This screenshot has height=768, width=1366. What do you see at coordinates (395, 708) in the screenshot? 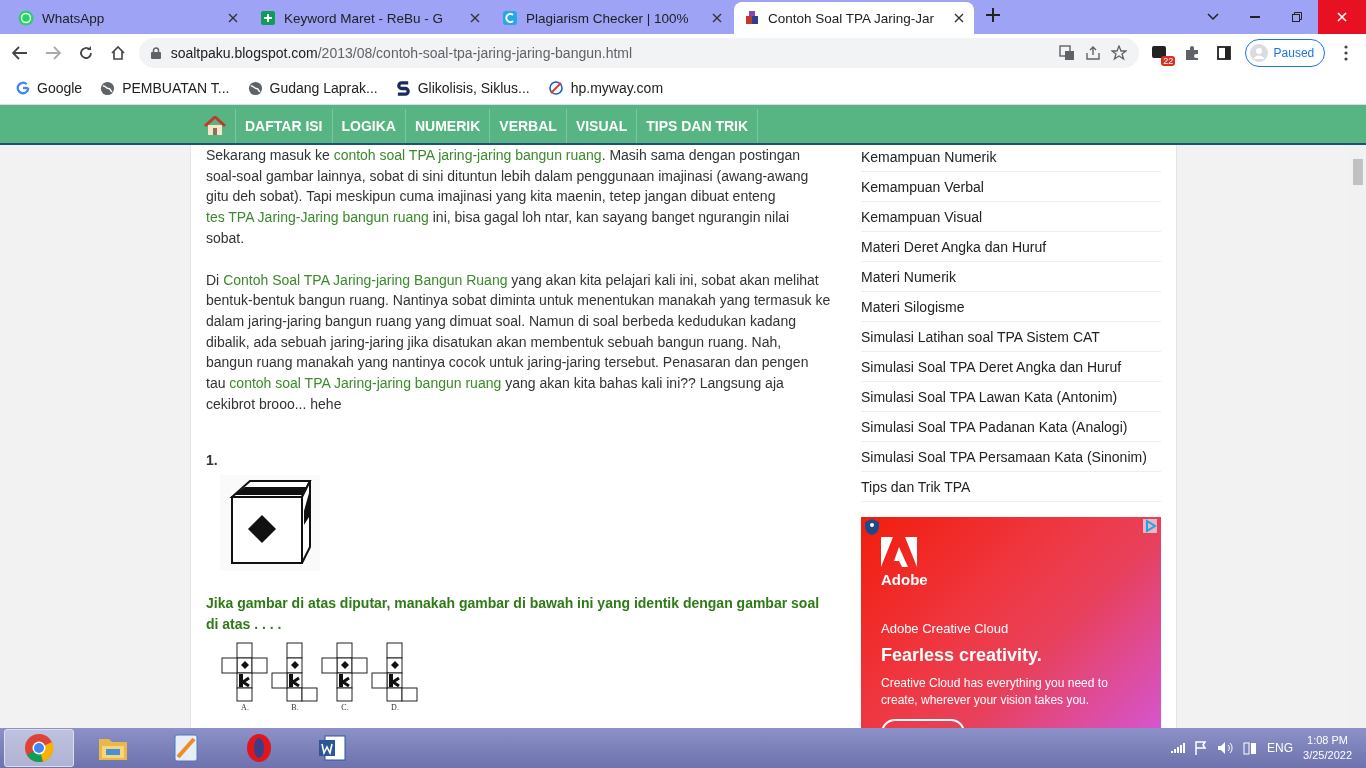
I see `option-label: D.` at bounding box center [395, 708].